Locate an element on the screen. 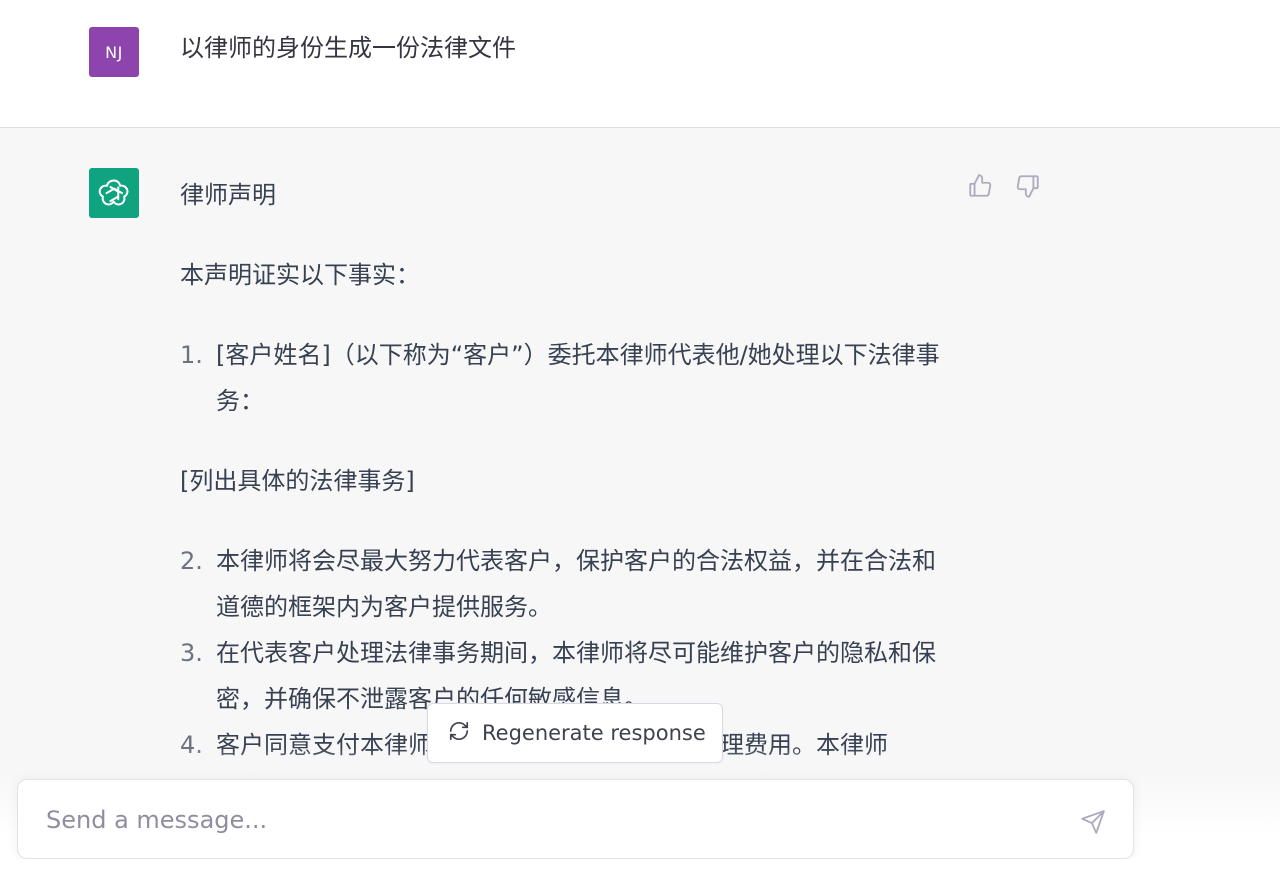 This screenshot has width=1280, height=871. send-icon is located at coordinates (1093, 822).